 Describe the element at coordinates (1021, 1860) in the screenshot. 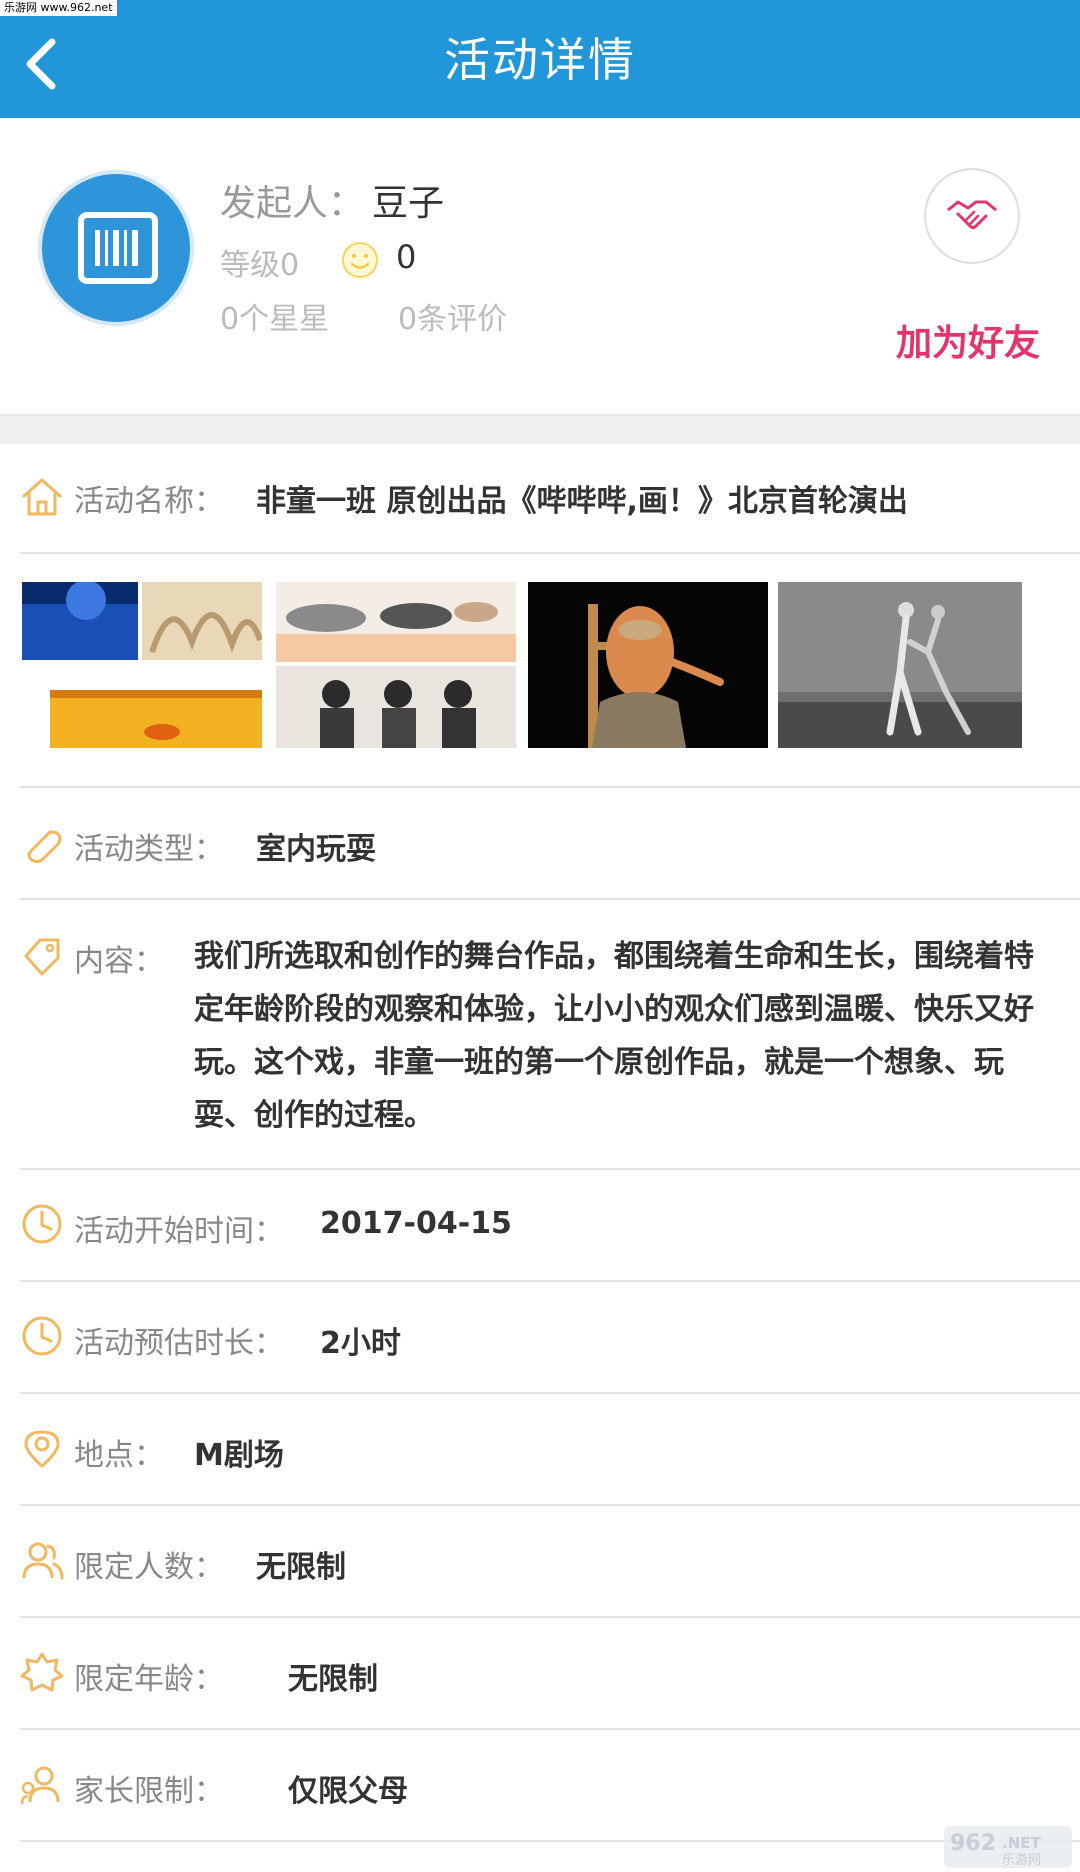

I see `svg-text: 乐游网` at that location.